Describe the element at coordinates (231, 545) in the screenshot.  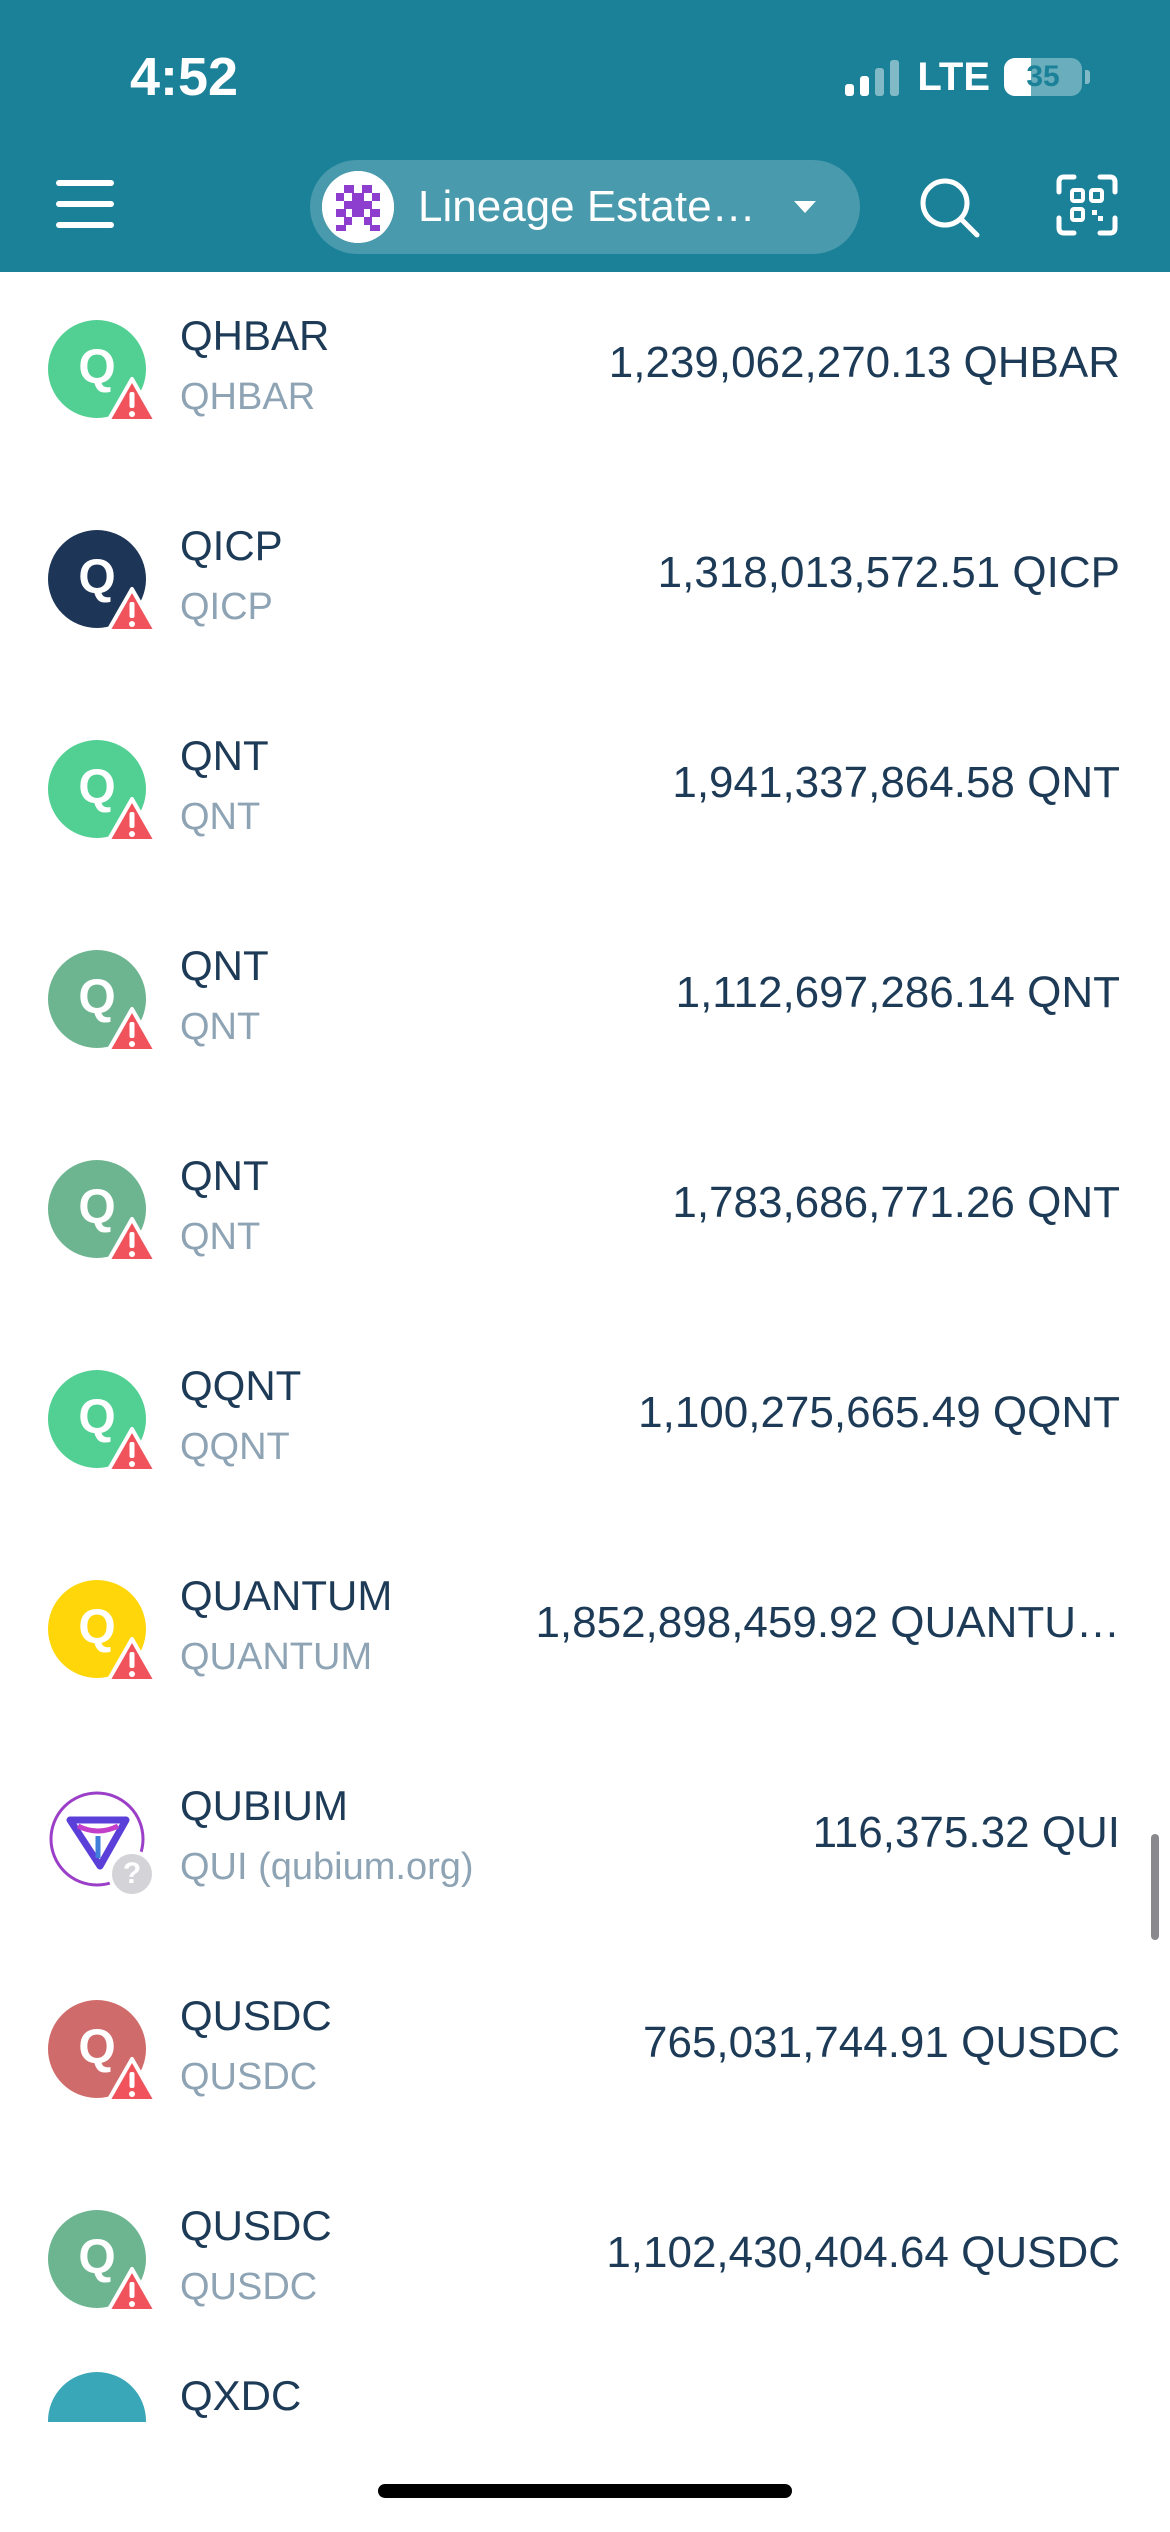
I see `token-name: QICP` at that location.